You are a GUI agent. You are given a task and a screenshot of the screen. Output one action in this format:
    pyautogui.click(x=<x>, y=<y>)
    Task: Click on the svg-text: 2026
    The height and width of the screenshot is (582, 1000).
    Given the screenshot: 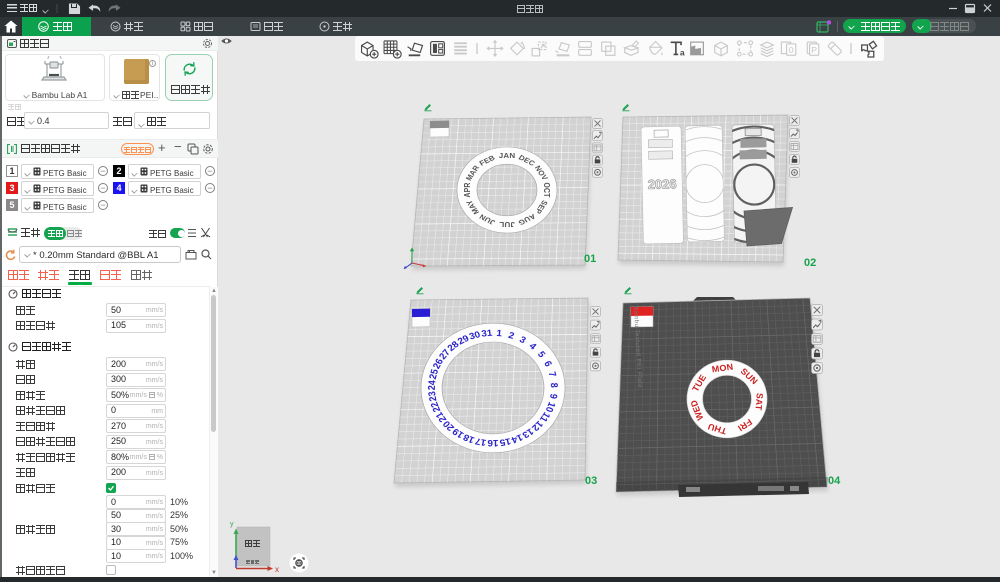 What is the action you would take?
    pyautogui.click(x=662, y=184)
    